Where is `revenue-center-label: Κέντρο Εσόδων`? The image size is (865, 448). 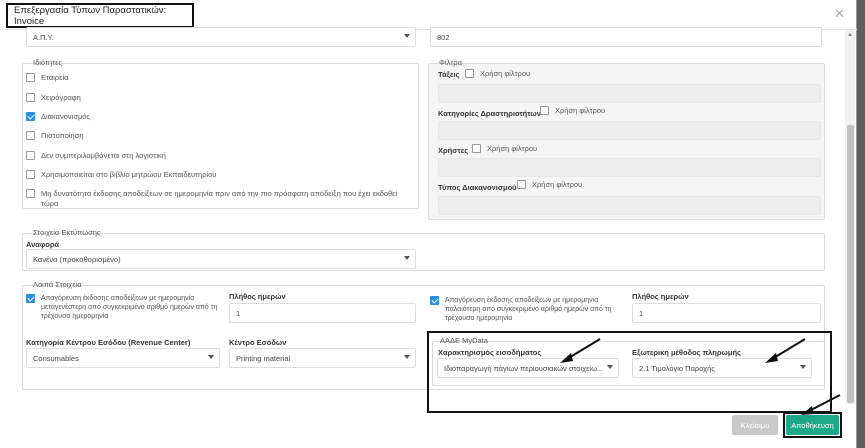 revenue-center-label: Κέντρο Εσόδων is located at coordinates (258, 342).